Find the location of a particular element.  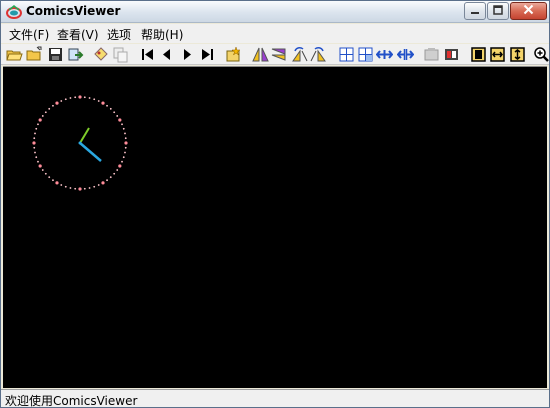

open-folder-icon is located at coordinates (14, 54).